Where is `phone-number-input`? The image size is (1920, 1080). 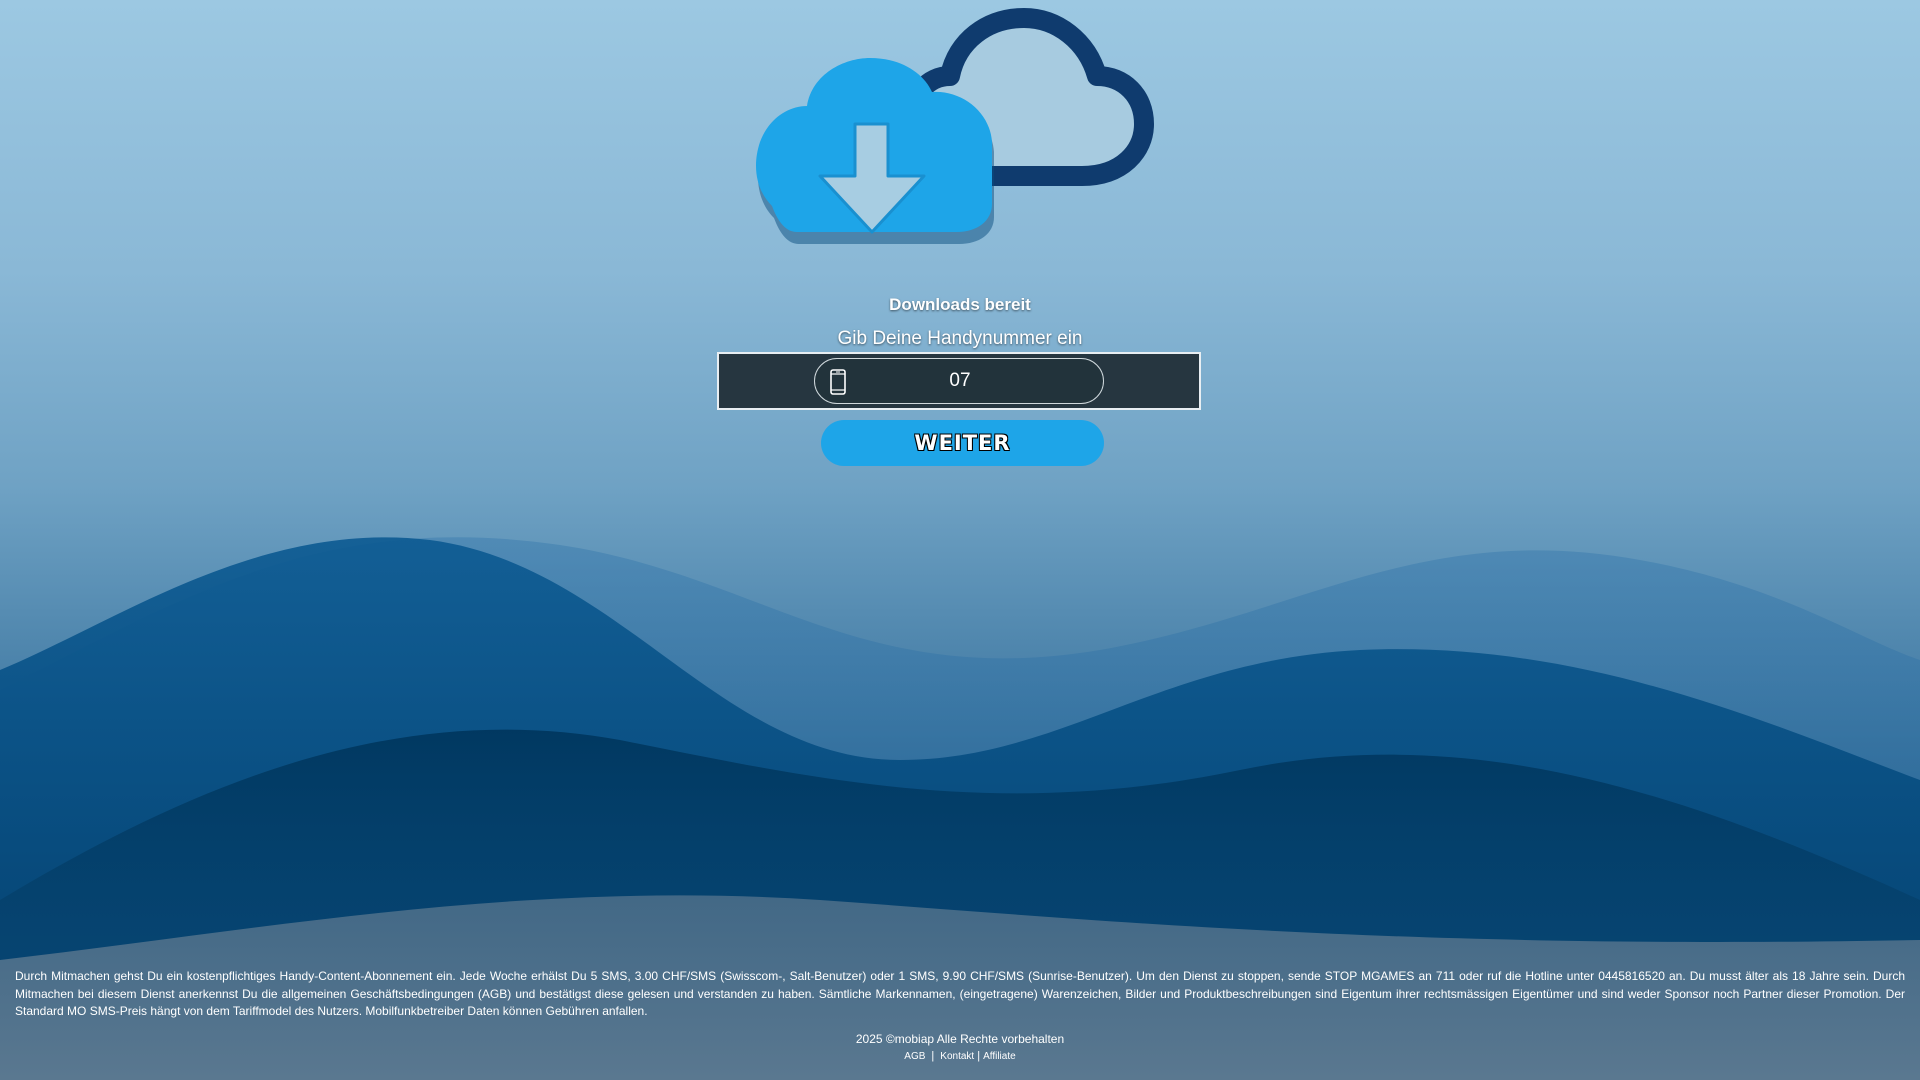 phone-number-input is located at coordinates (960, 381).